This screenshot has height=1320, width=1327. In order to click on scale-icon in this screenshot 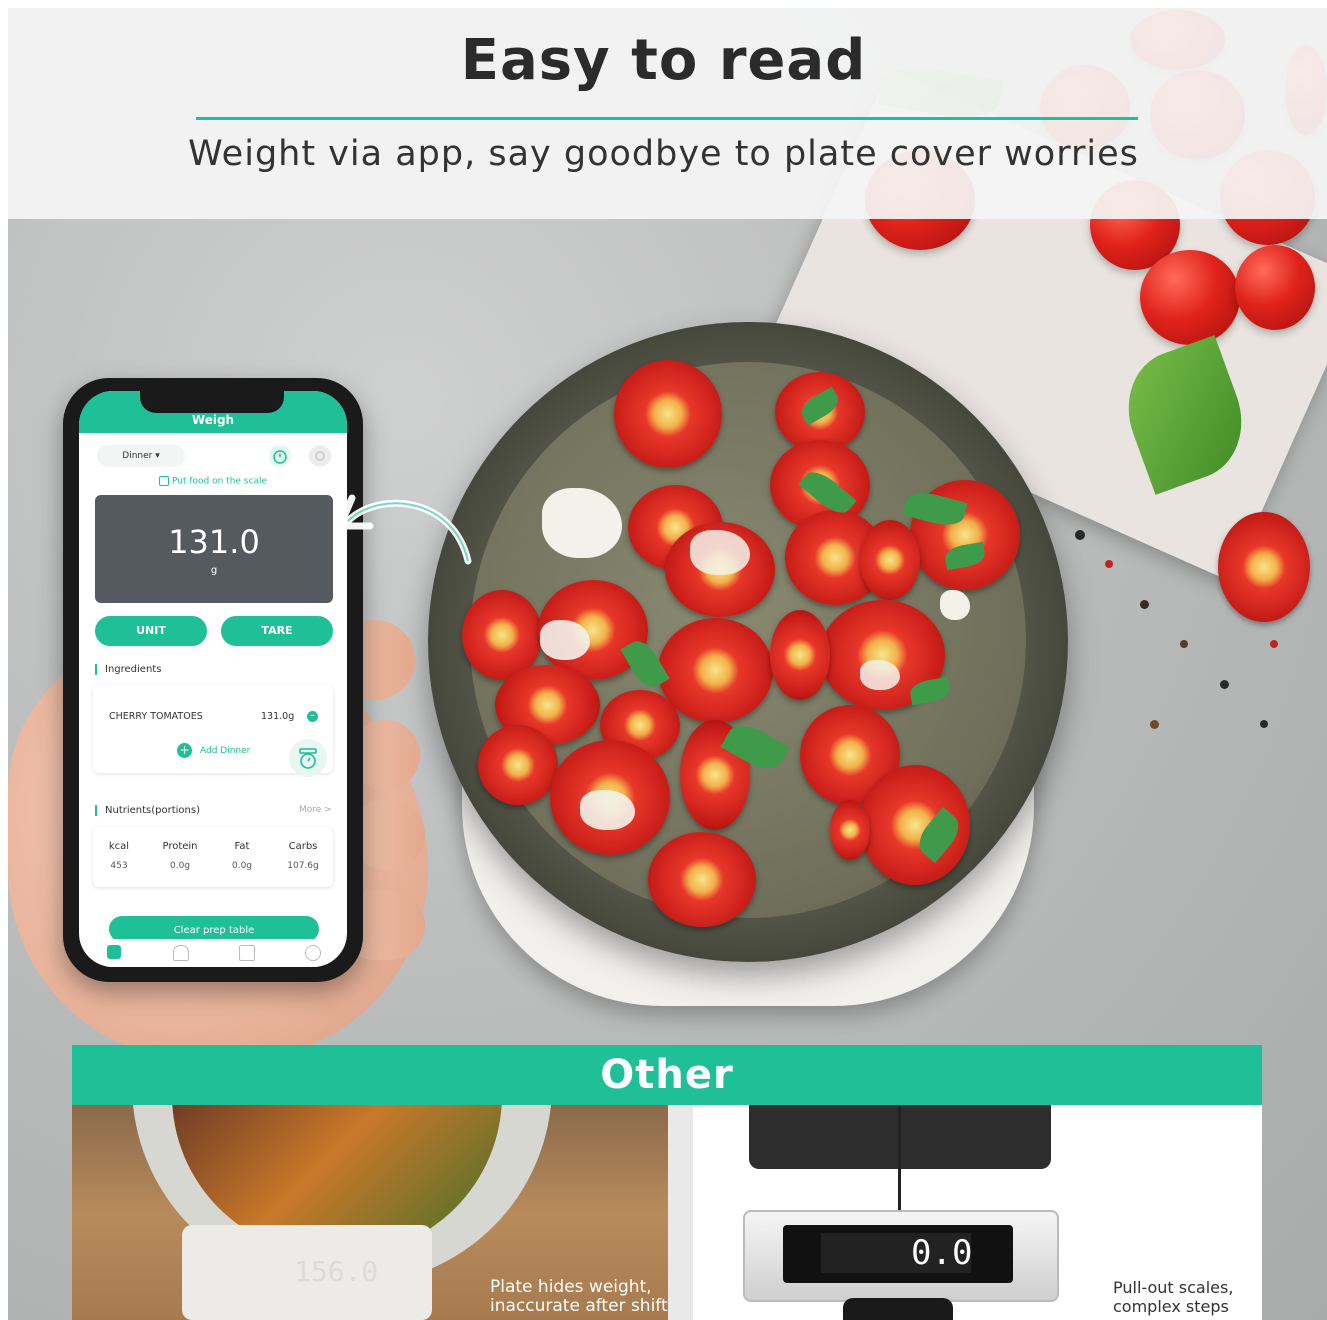, I will do `click(308, 758)`.